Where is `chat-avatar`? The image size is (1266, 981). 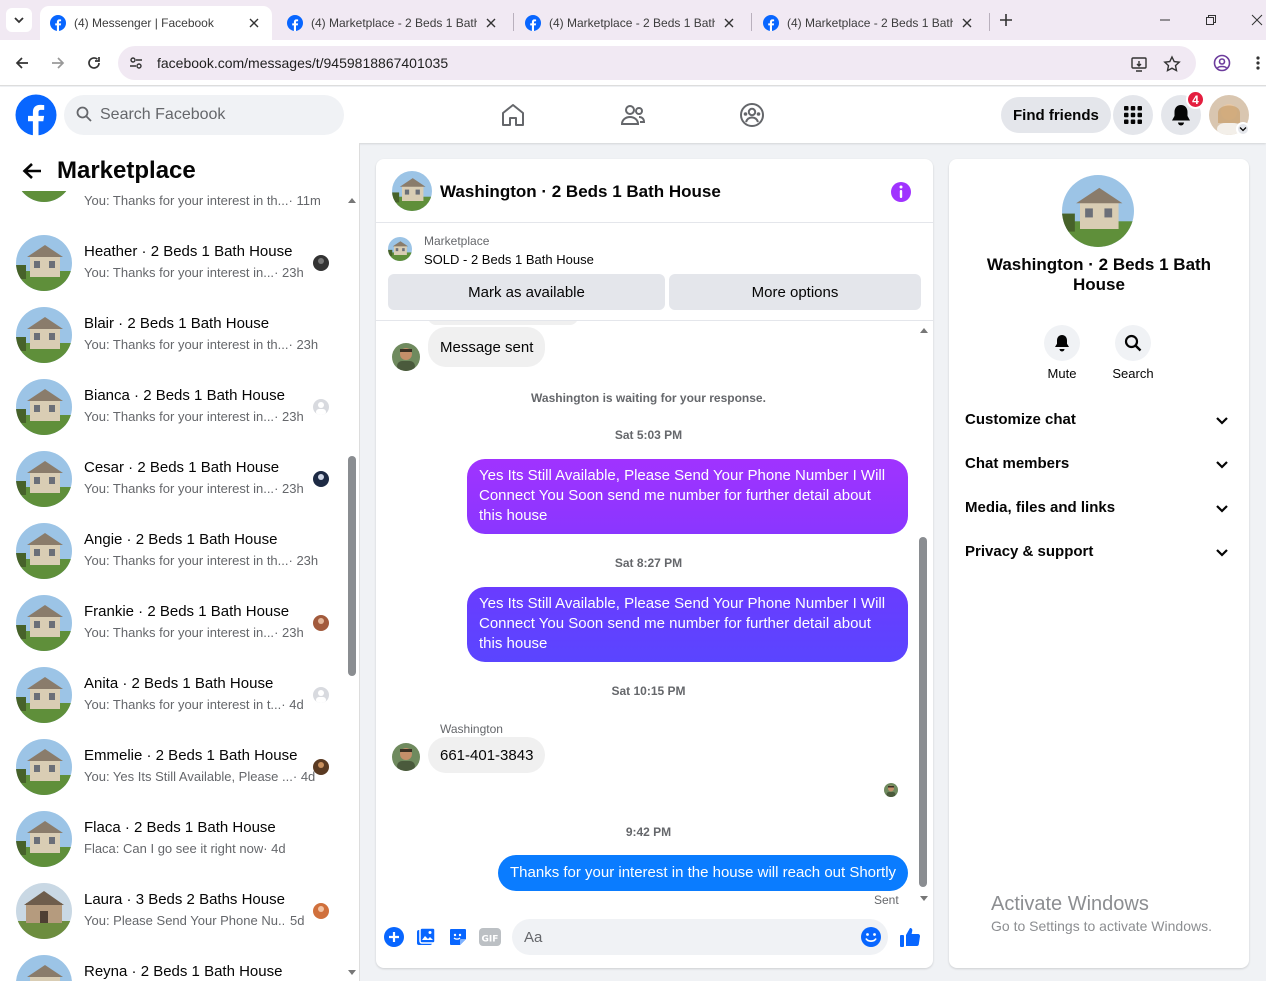 chat-avatar is located at coordinates (412, 191).